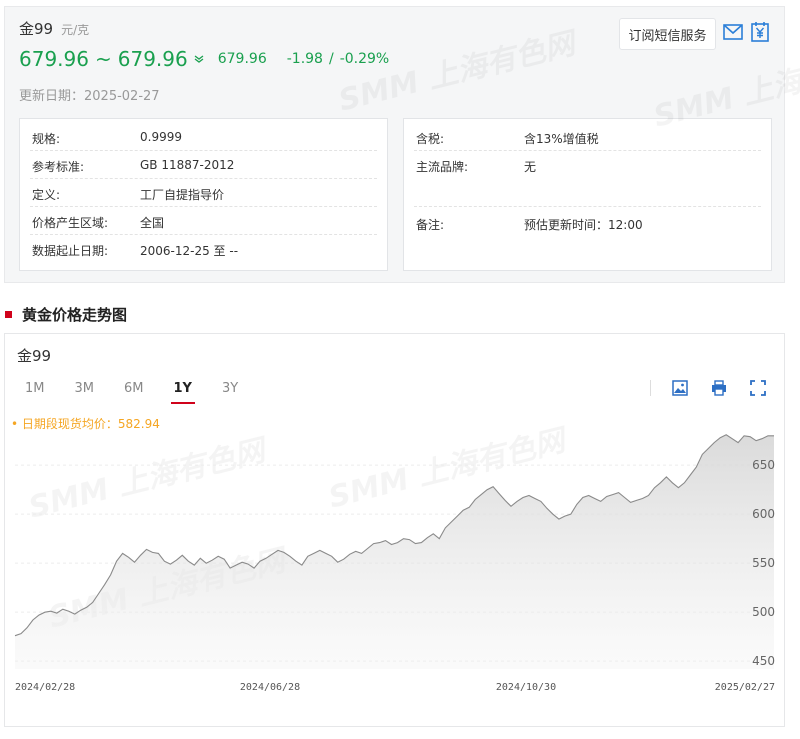  What do you see at coordinates (760, 32) in the screenshot?
I see `yuan-icon` at bounding box center [760, 32].